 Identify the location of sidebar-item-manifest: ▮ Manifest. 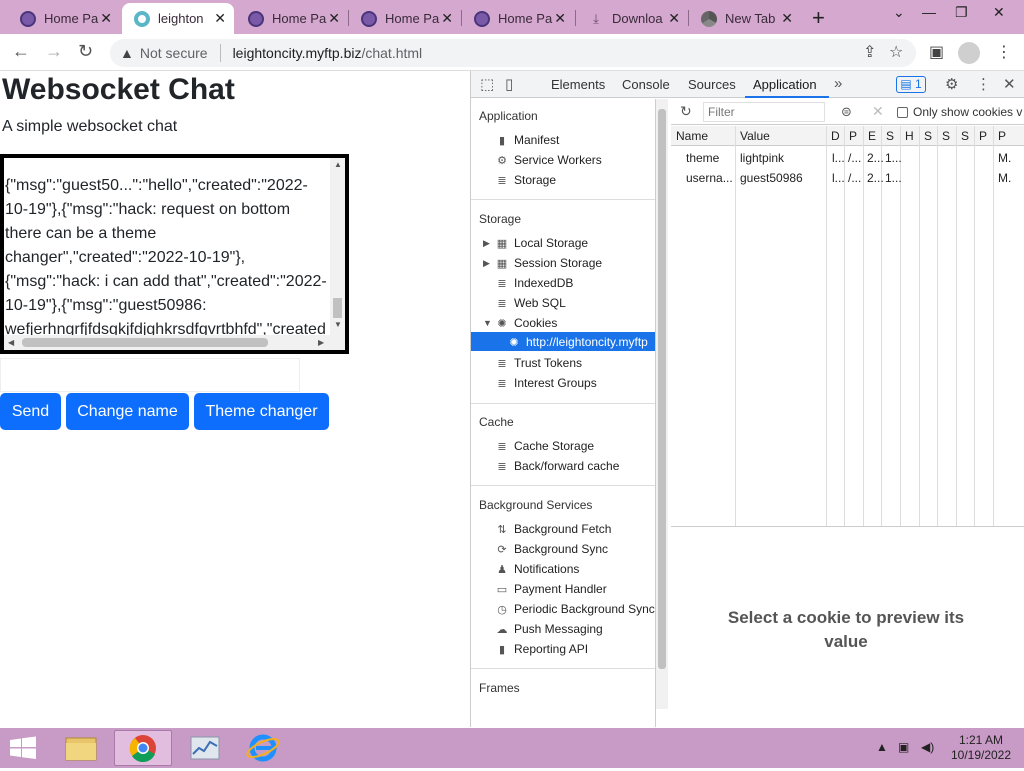
(527, 140).